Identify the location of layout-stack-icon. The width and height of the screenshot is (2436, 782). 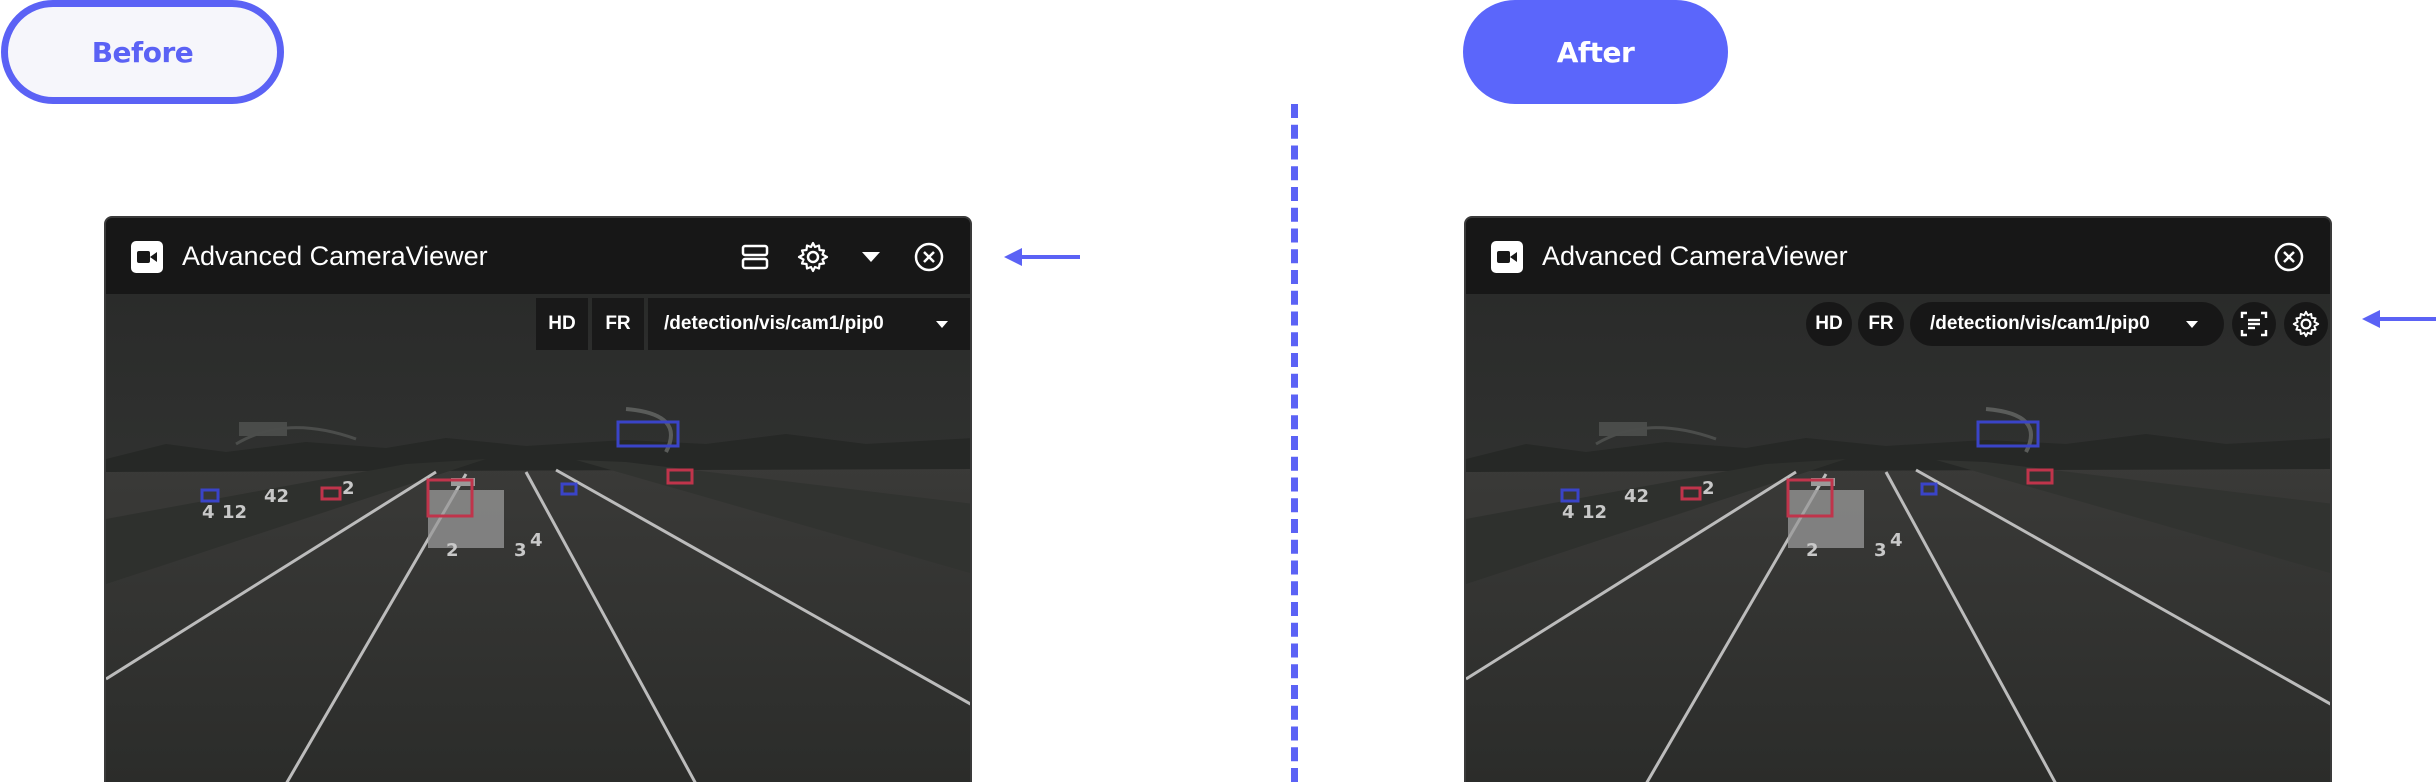
(755, 257).